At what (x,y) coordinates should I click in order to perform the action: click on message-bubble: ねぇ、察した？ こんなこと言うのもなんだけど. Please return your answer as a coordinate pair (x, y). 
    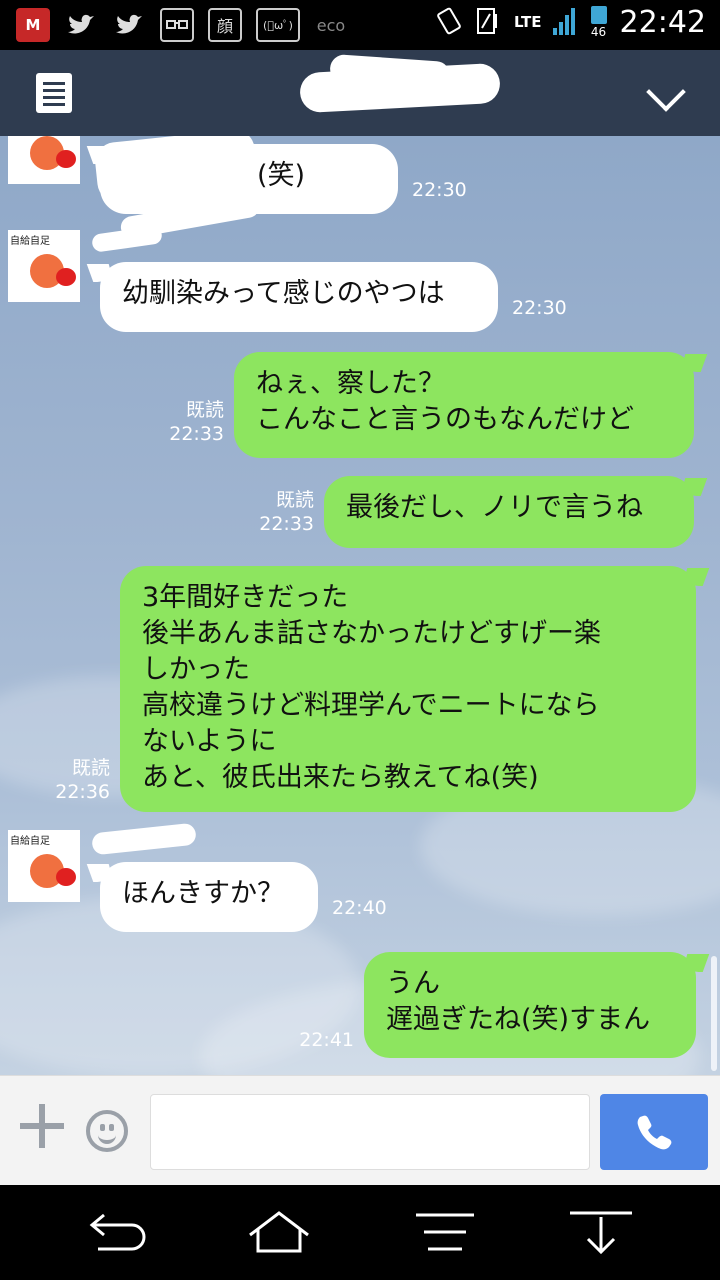
    Looking at the image, I should click on (464, 405).